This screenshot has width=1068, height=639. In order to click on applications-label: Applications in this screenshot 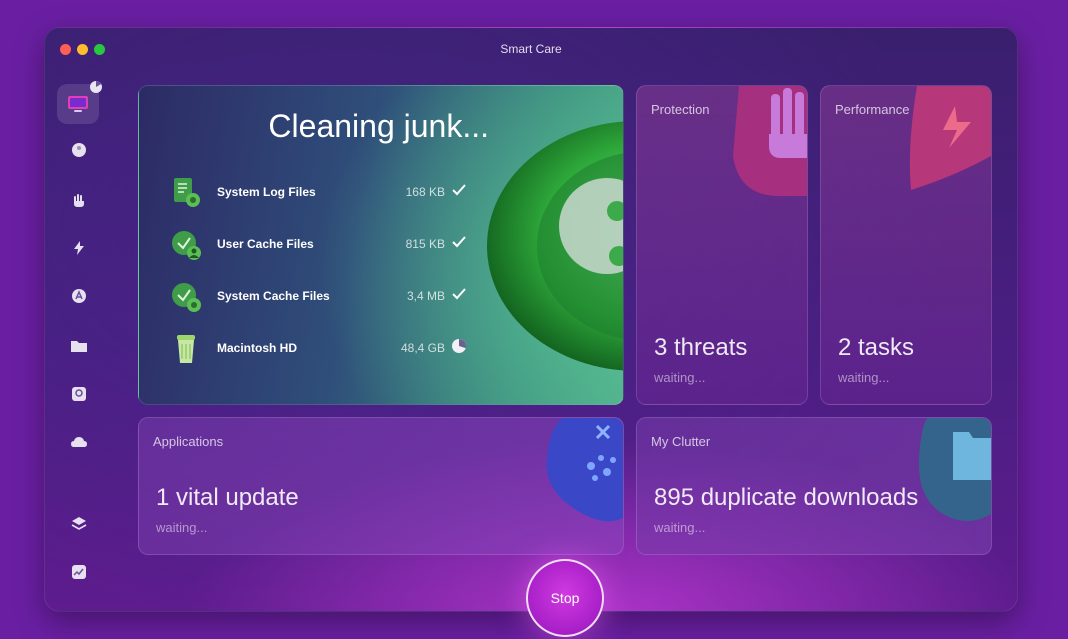, I will do `click(188, 441)`.